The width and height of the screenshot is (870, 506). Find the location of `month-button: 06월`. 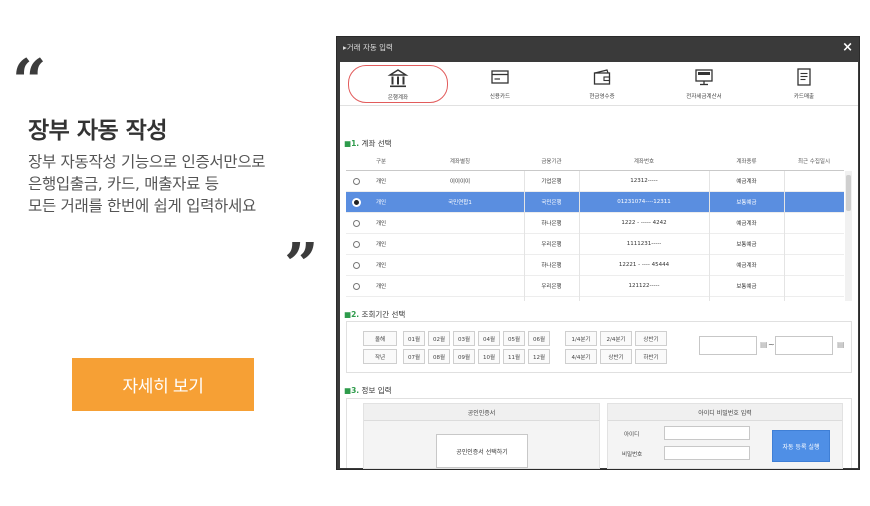

month-button: 06월 is located at coordinates (539, 338).